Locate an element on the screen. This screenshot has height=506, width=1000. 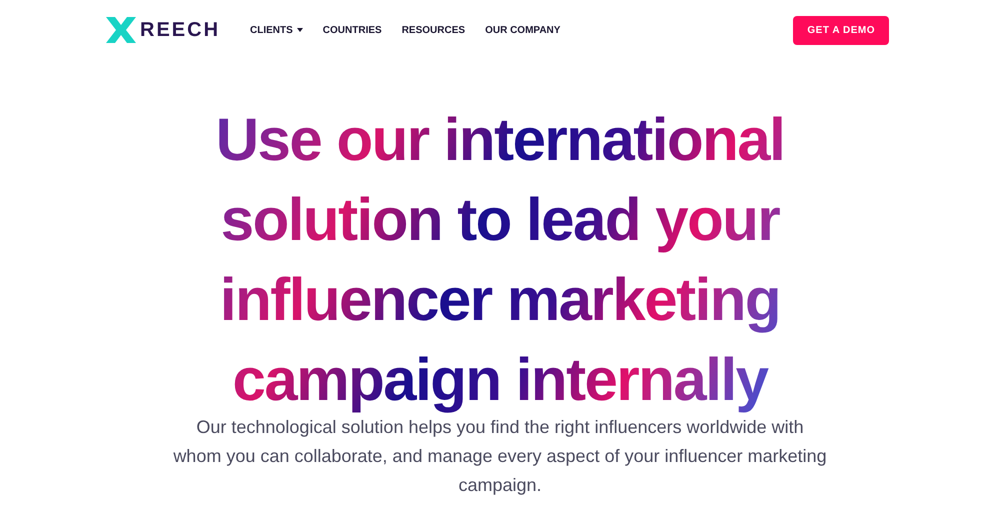
nav-link: OUR COMPANY is located at coordinates (522, 30).